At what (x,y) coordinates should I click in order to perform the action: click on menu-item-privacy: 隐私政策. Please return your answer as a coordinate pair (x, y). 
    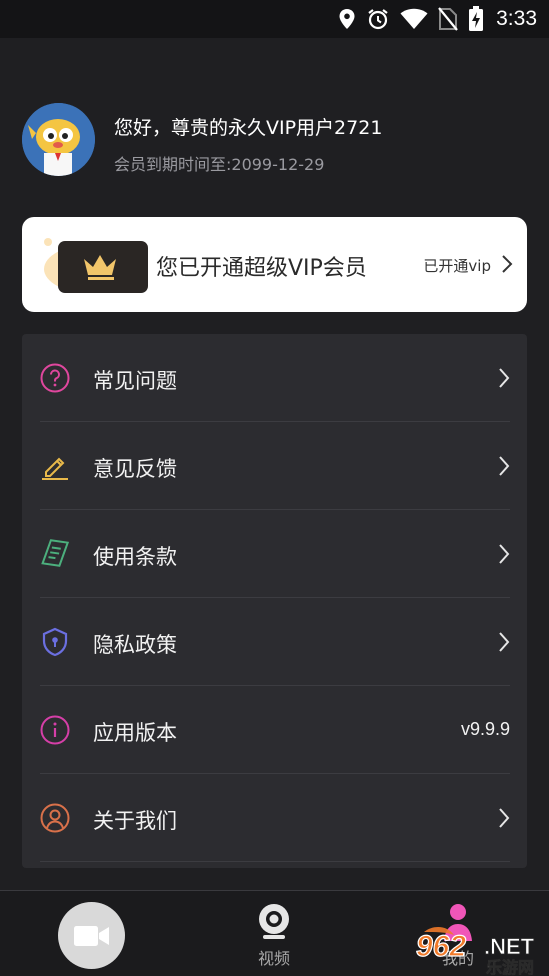
    Looking at the image, I should click on (275, 642).